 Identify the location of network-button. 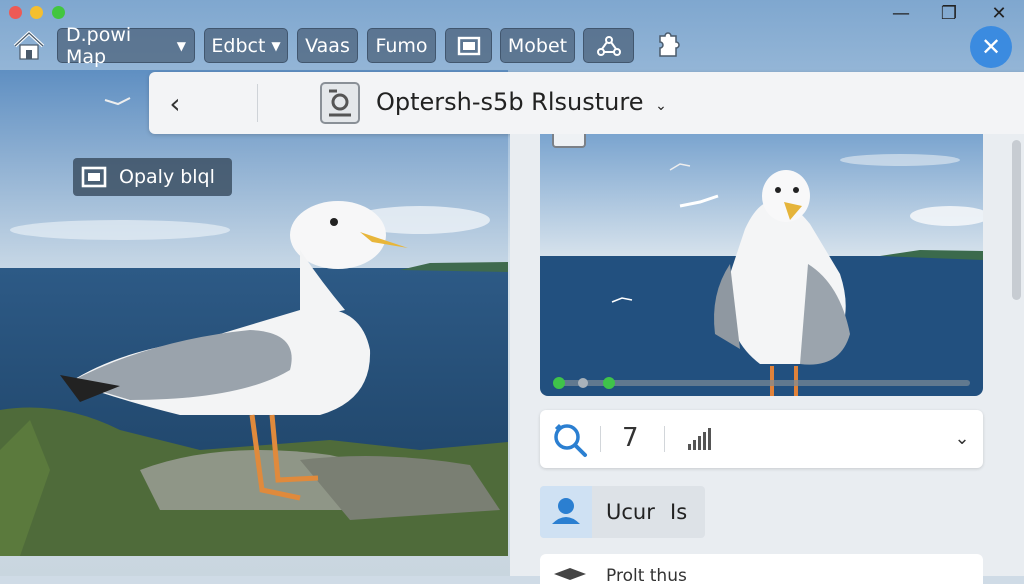
(608, 45).